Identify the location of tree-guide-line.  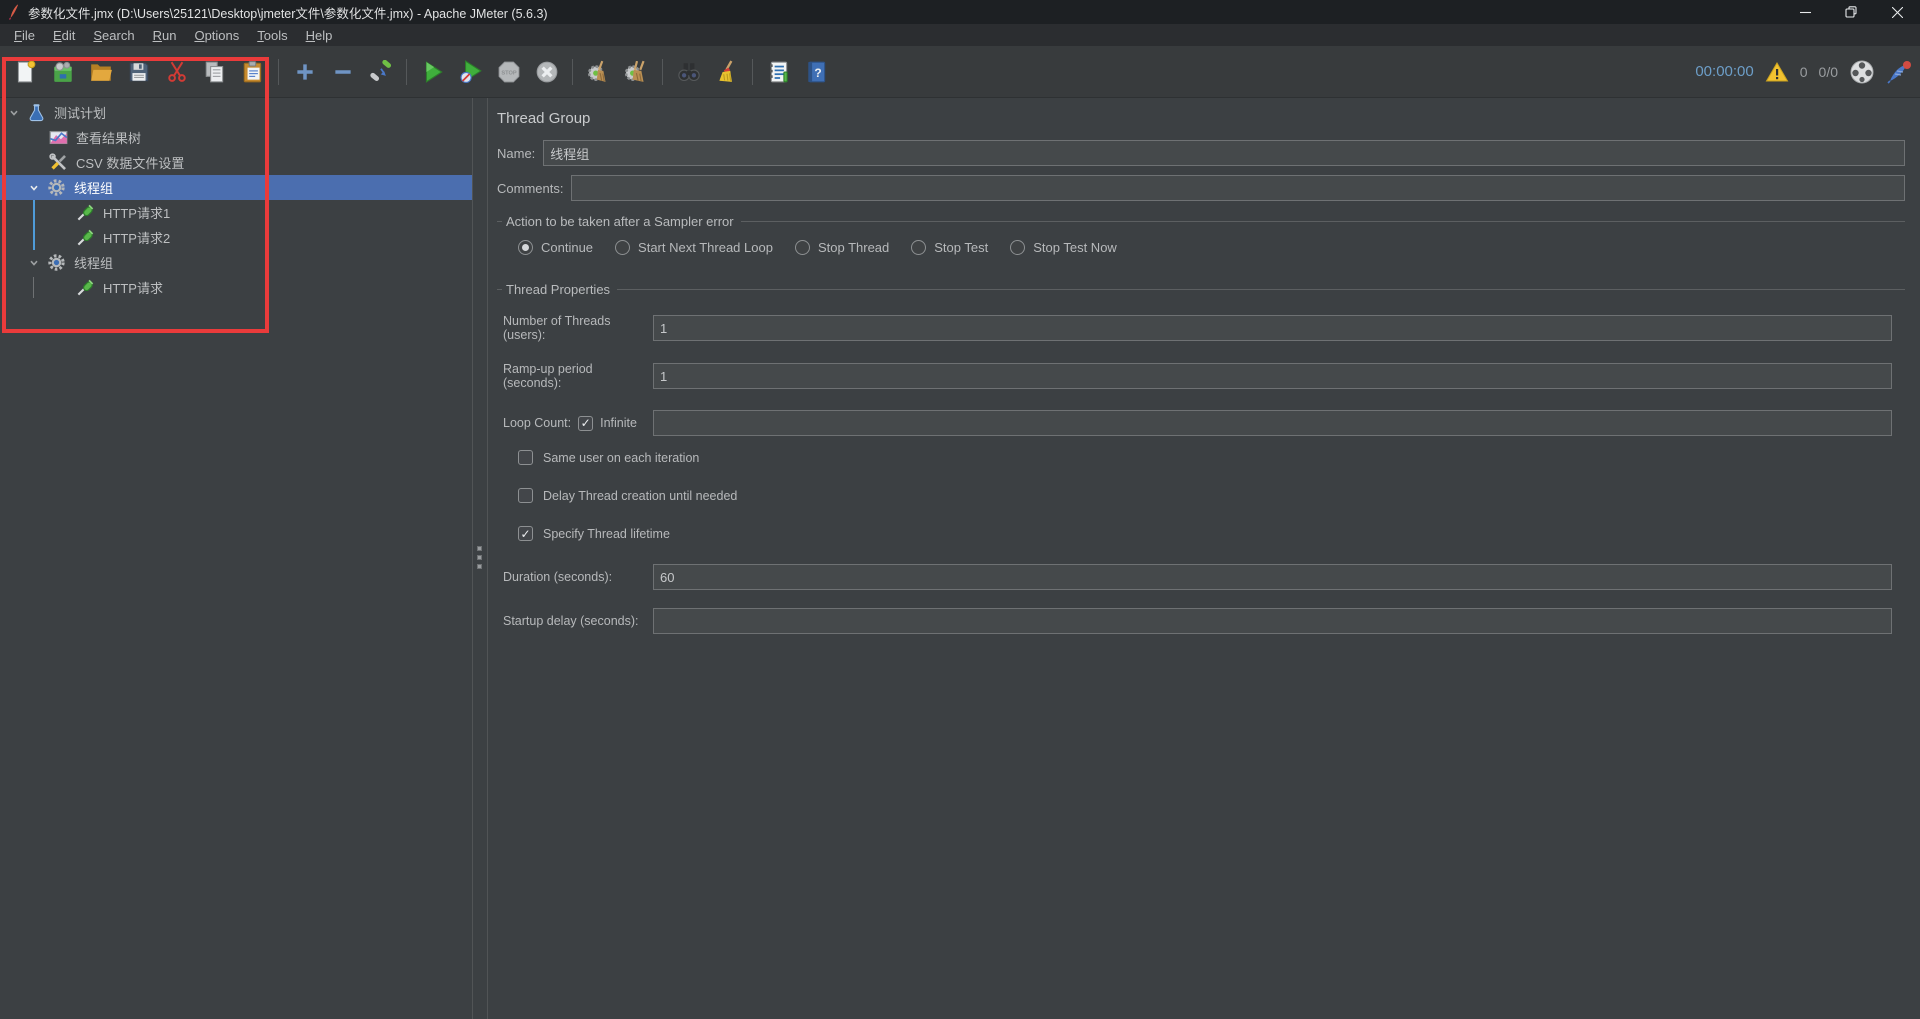
(33, 287).